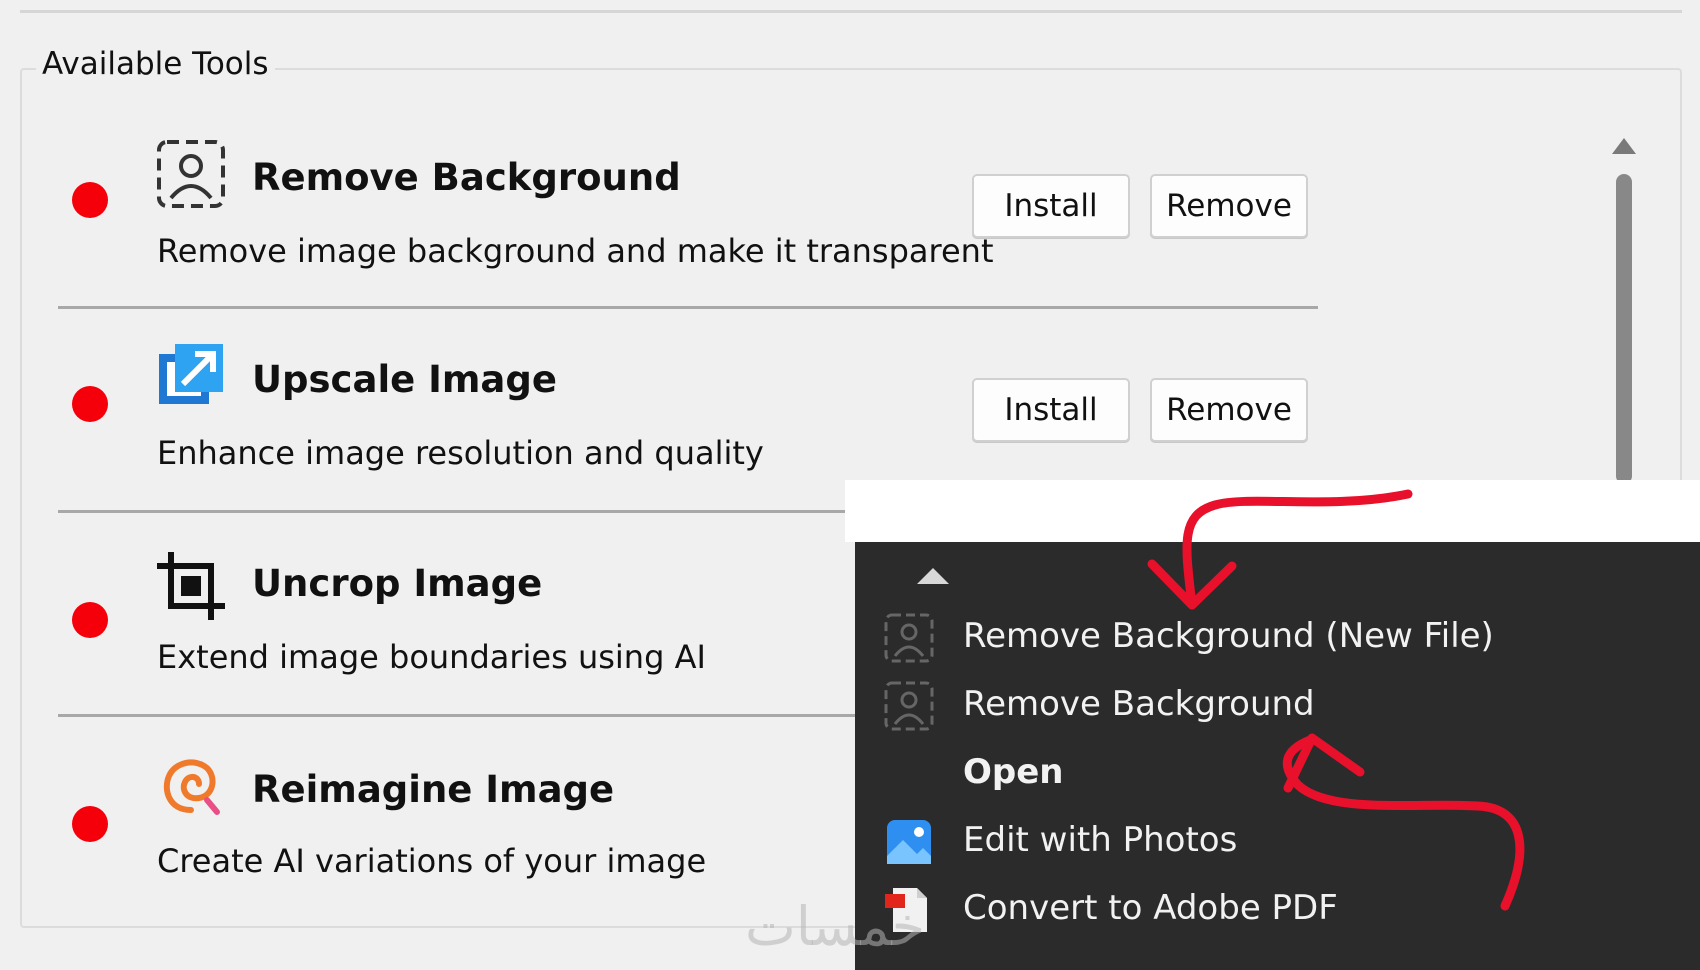 This screenshot has height=970, width=1700. Describe the element at coordinates (933, 576) in the screenshot. I see `menu-scroll-up-icon` at that location.